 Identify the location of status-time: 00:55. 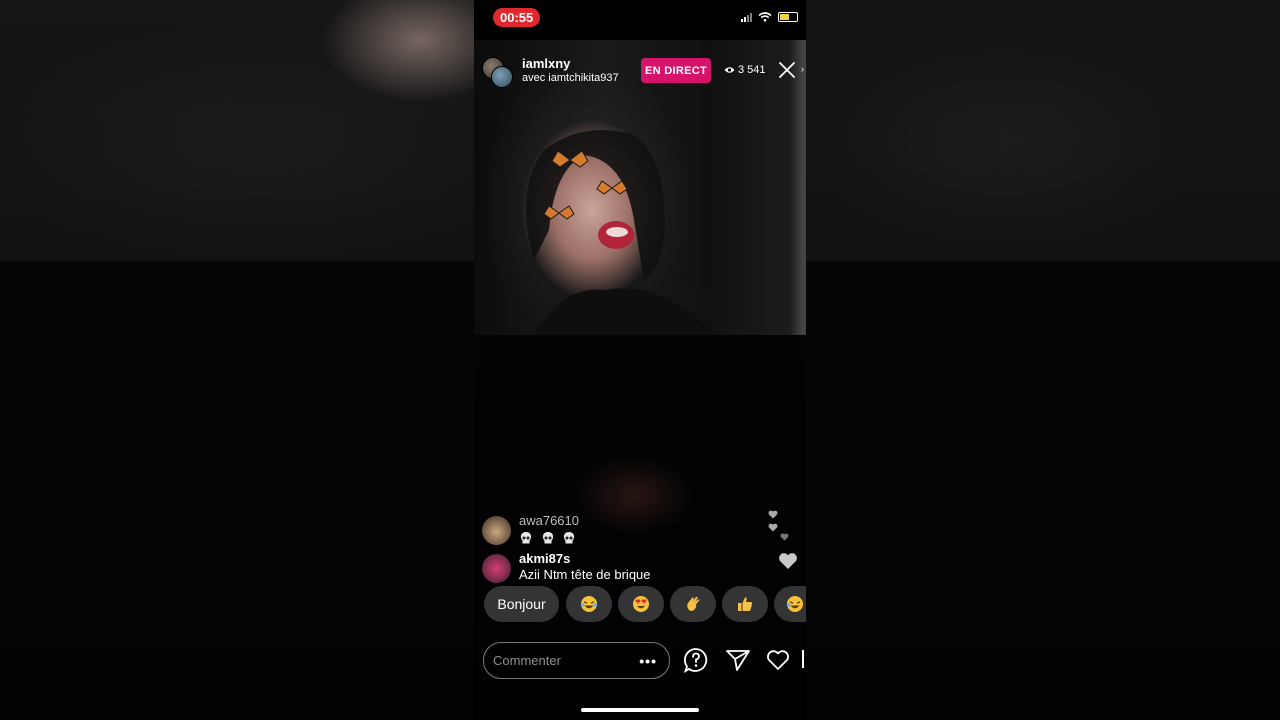
(517, 17).